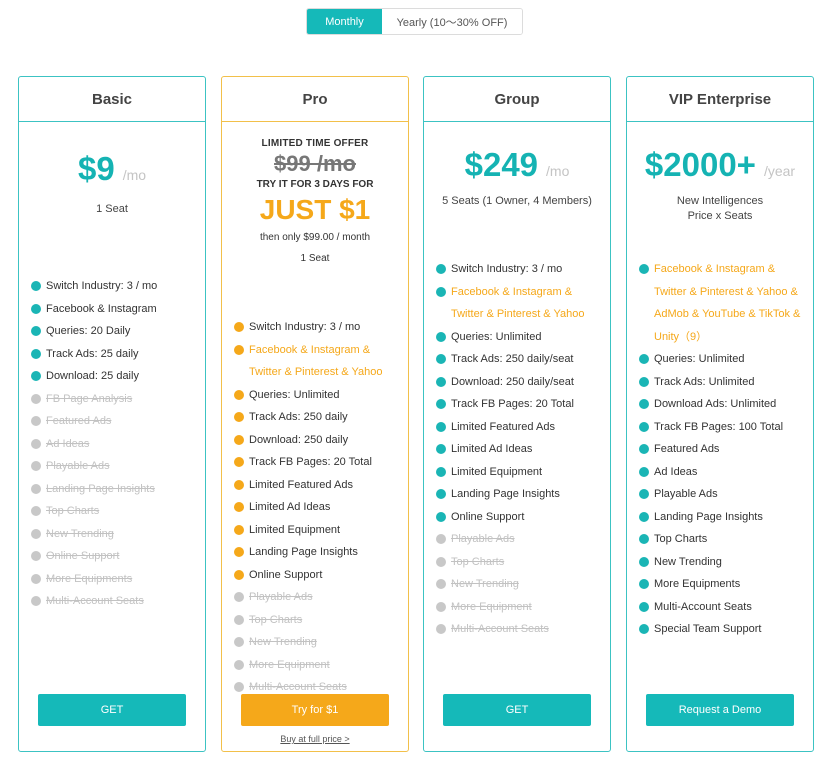  What do you see at coordinates (301, 484) in the screenshot?
I see `feature-label: Limited Featured Ads` at bounding box center [301, 484].